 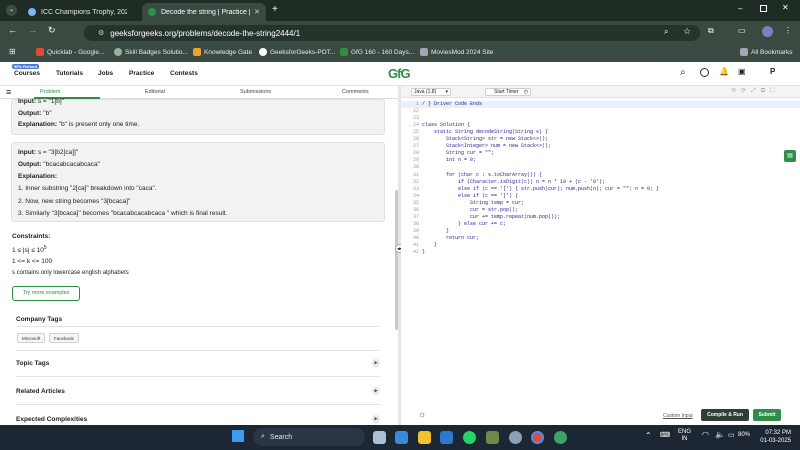 I want to click on code-line: 22, so click(x=600, y=111).